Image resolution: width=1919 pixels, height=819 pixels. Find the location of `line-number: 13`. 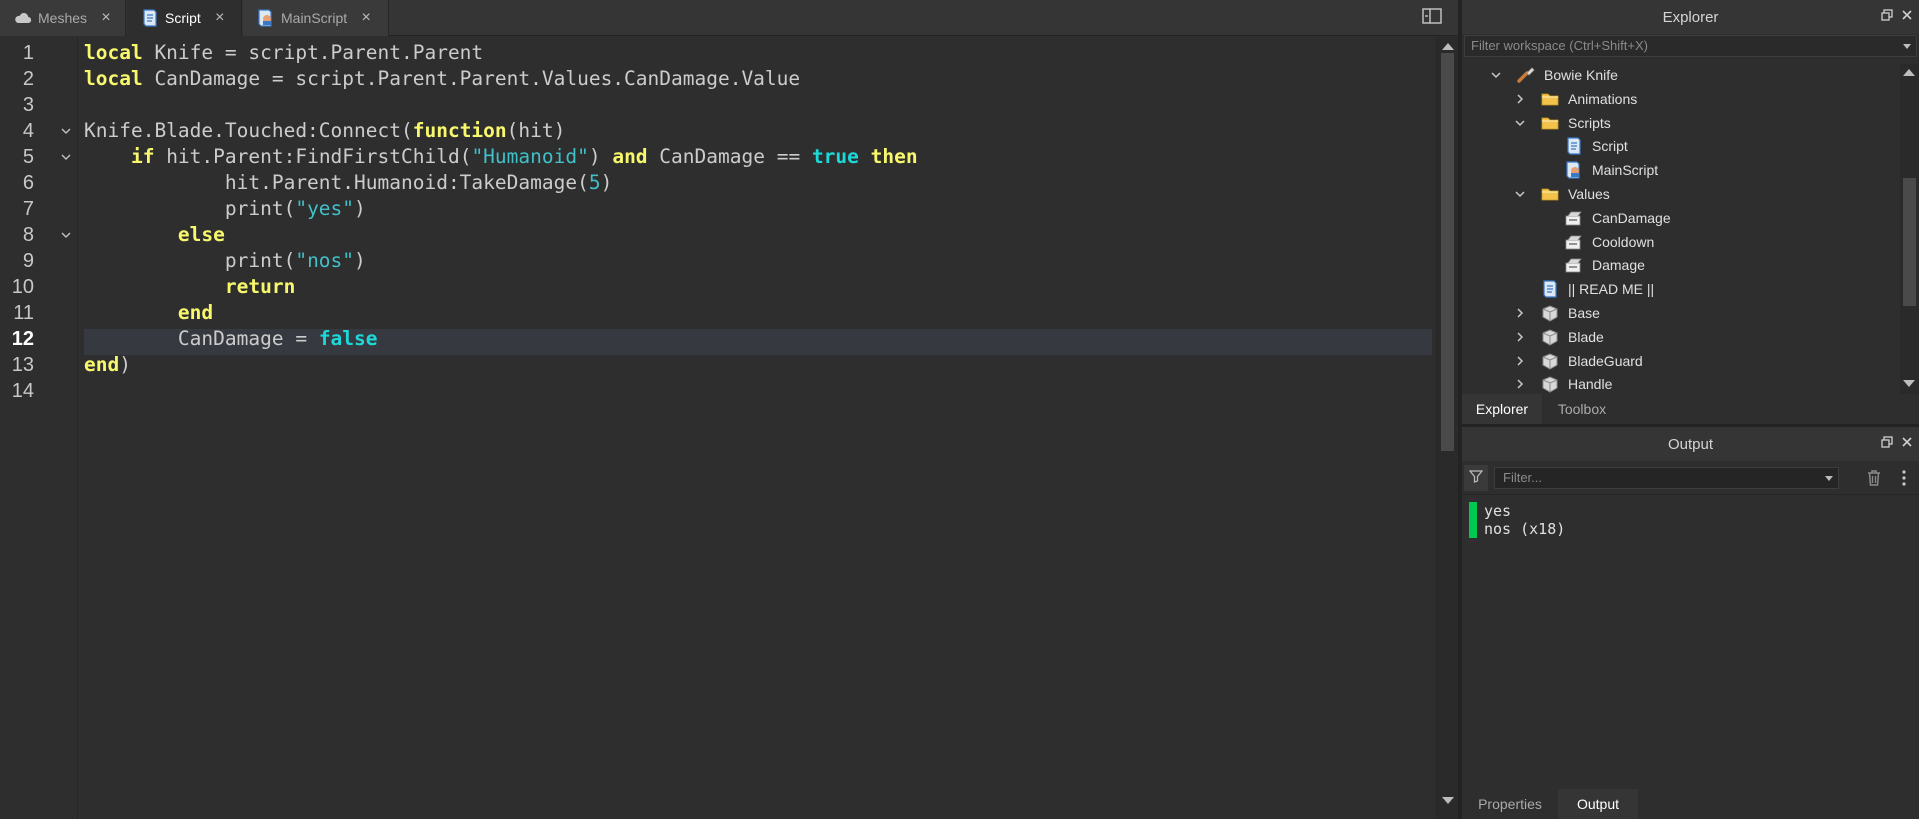

line-number: 13 is located at coordinates (22, 365).